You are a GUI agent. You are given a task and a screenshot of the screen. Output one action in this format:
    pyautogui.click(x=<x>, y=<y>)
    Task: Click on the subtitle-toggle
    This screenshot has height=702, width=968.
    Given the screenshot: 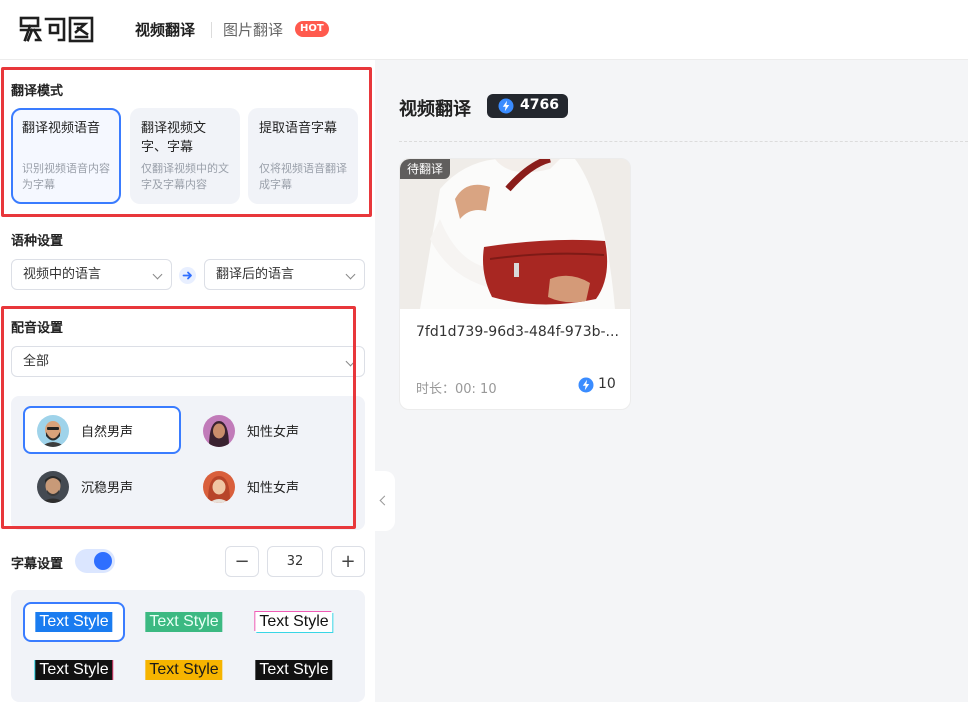 What is the action you would take?
    pyautogui.click(x=95, y=561)
    